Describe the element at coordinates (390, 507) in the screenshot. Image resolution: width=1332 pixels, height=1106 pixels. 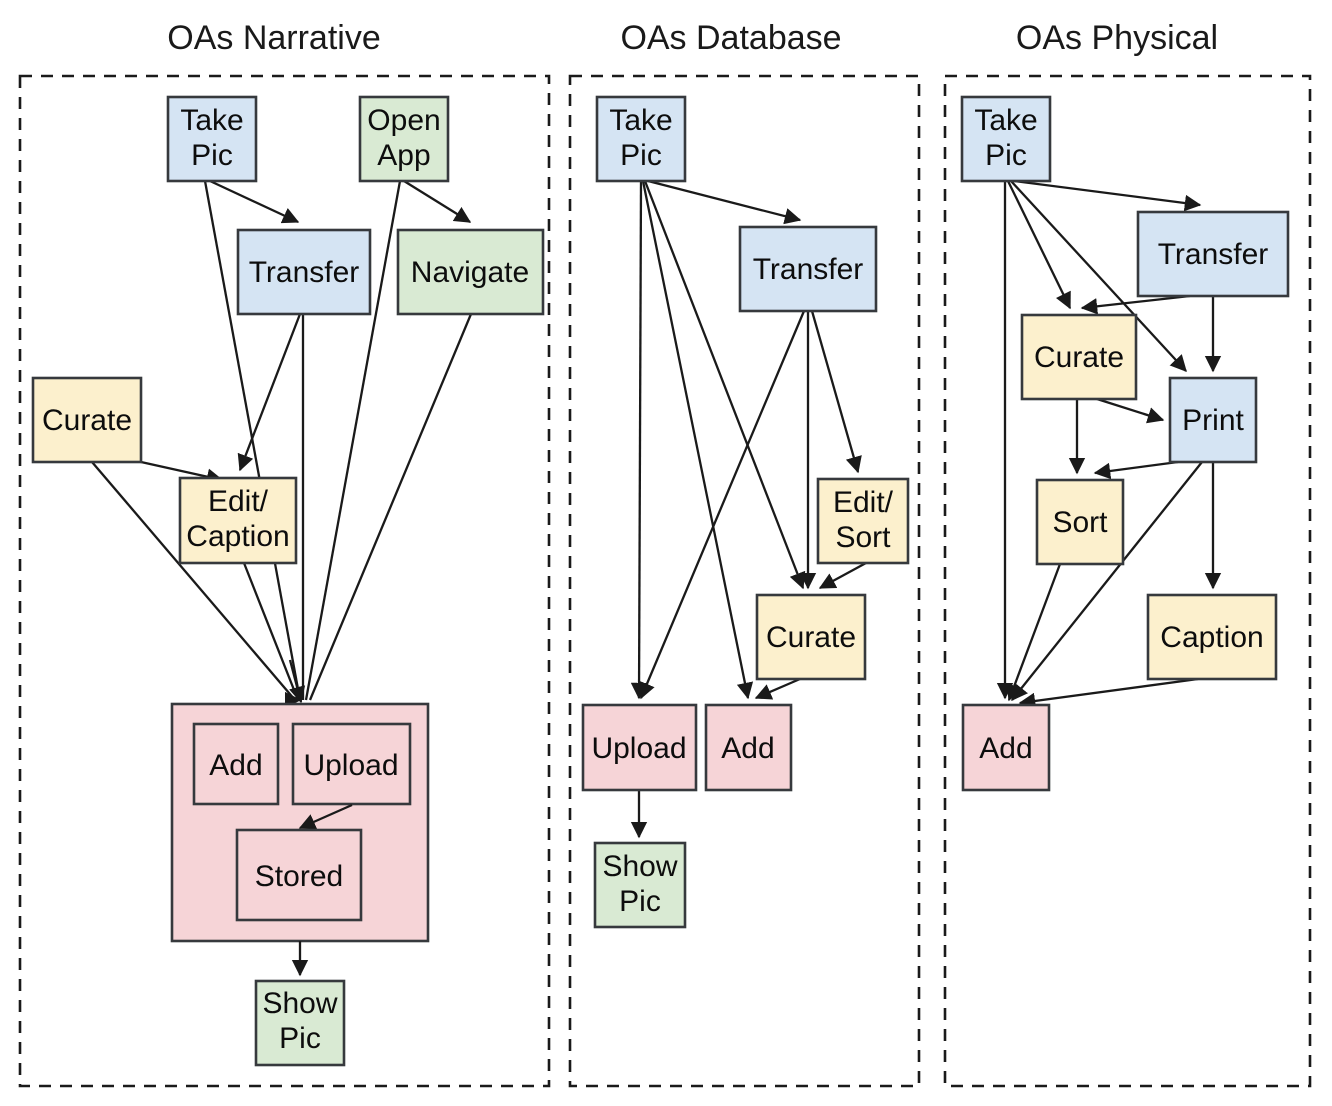
I see `edge-navigate-to-stored-group` at that location.